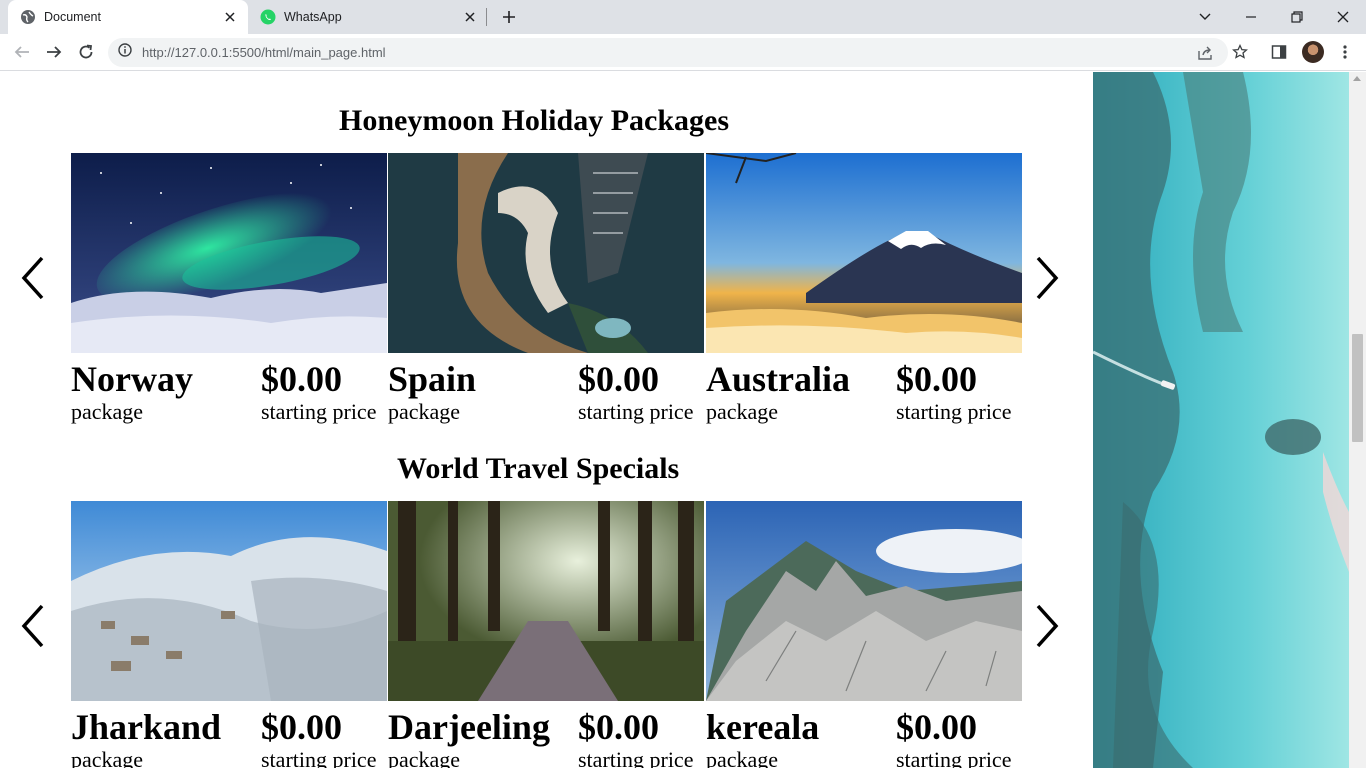 The height and width of the screenshot is (768, 1366). I want to click on page-scrollbar, so click(1357, 420).